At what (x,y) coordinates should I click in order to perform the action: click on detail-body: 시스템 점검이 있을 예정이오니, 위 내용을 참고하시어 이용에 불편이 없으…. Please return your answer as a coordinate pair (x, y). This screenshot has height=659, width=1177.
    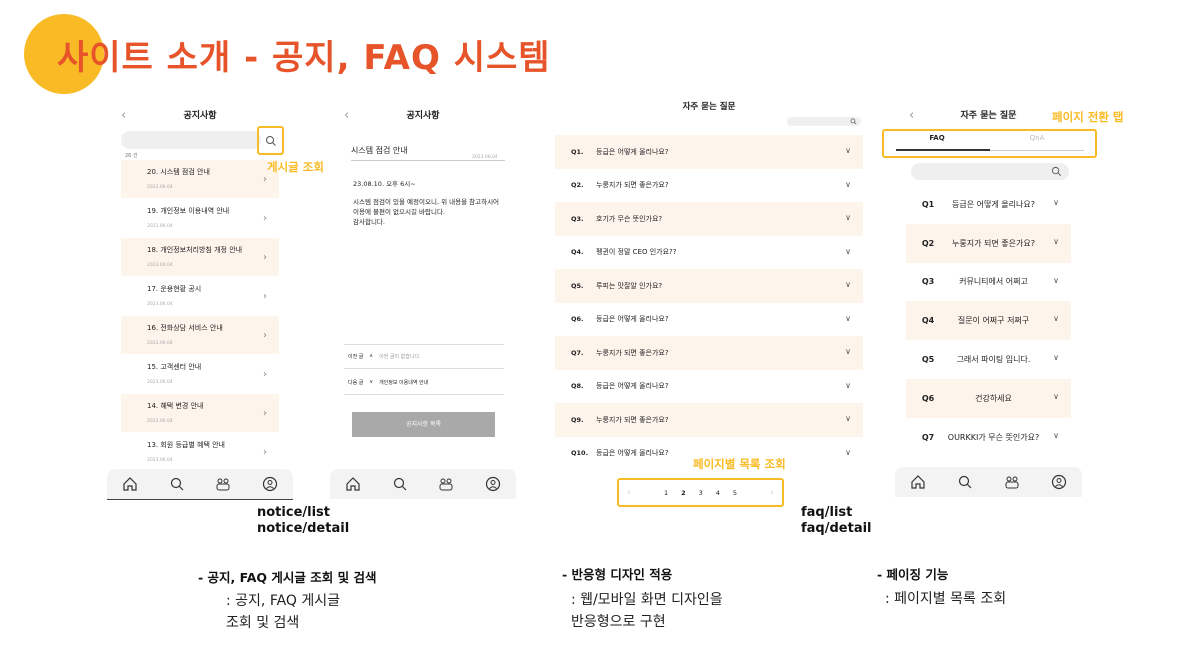
    Looking at the image, I should click on (426, 212).